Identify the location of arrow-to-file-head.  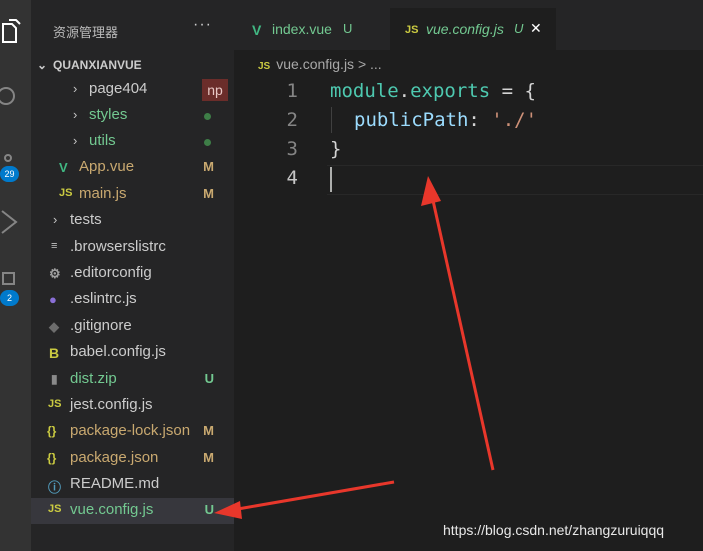
(228, 510).